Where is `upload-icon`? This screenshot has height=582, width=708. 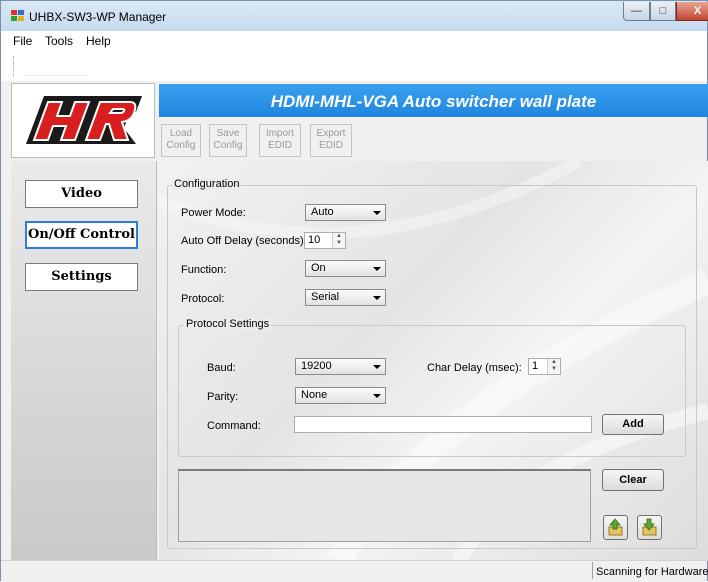 upload-icon is located at coordinates (615, 527).